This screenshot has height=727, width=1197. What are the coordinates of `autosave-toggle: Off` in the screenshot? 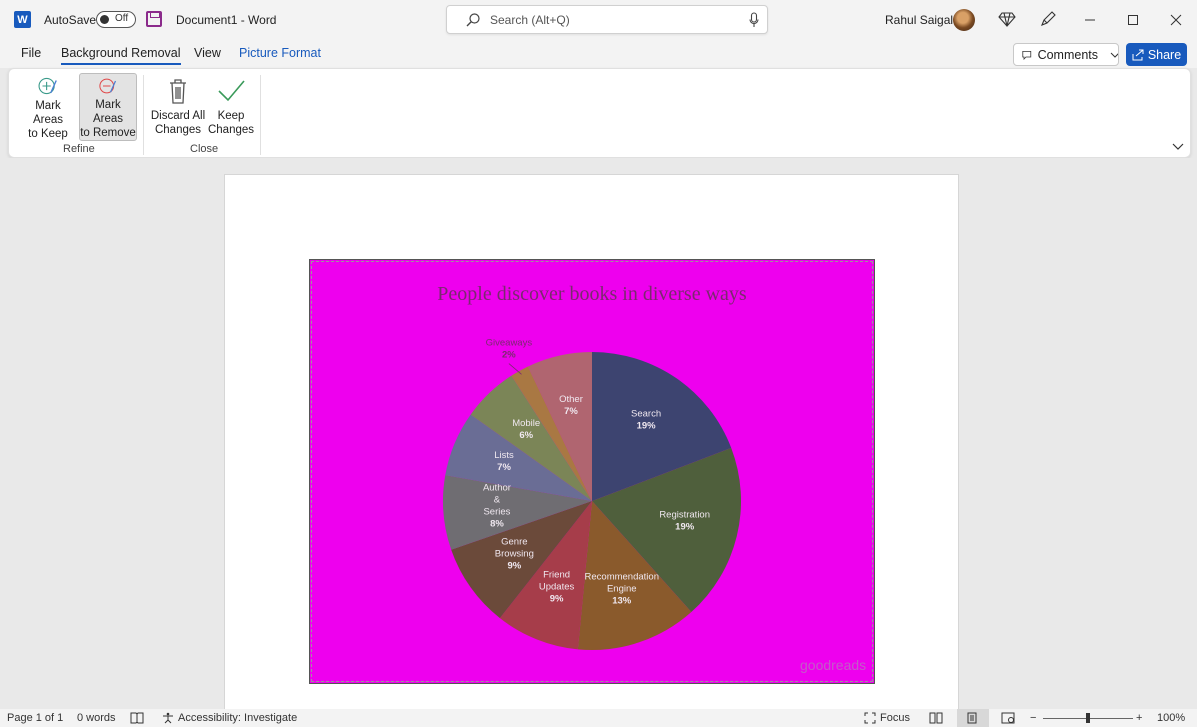 It's located at (116, 19).